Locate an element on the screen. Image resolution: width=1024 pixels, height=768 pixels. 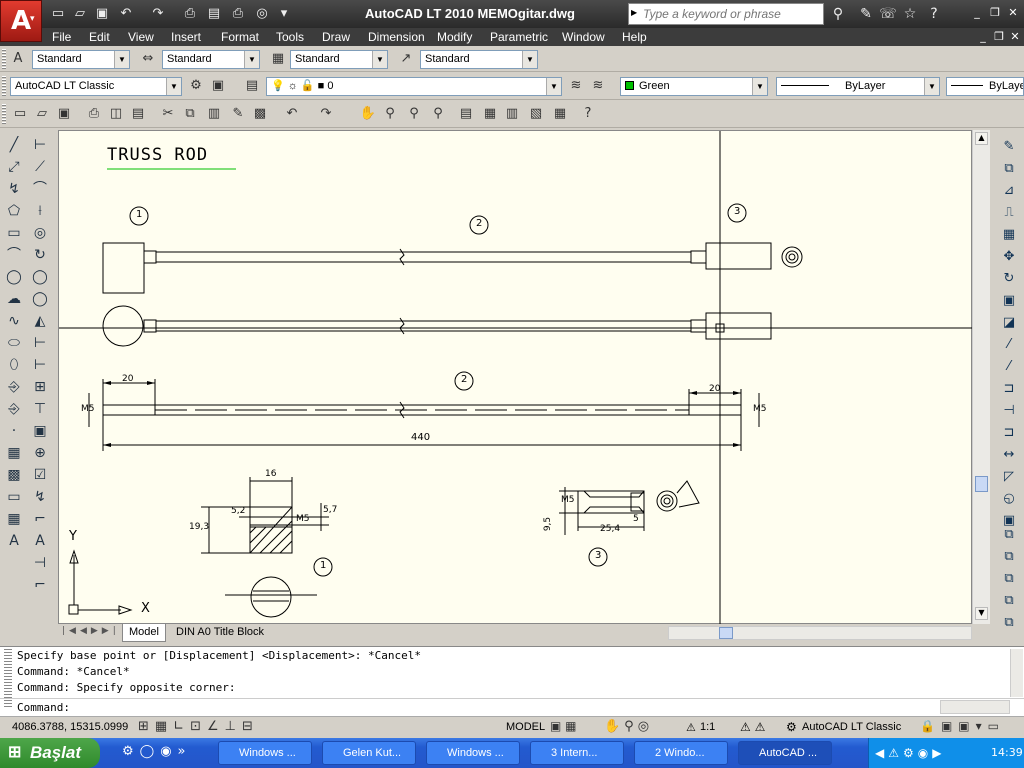
batch-plot-icon: ⎙ is located at coordinates (238, 14).